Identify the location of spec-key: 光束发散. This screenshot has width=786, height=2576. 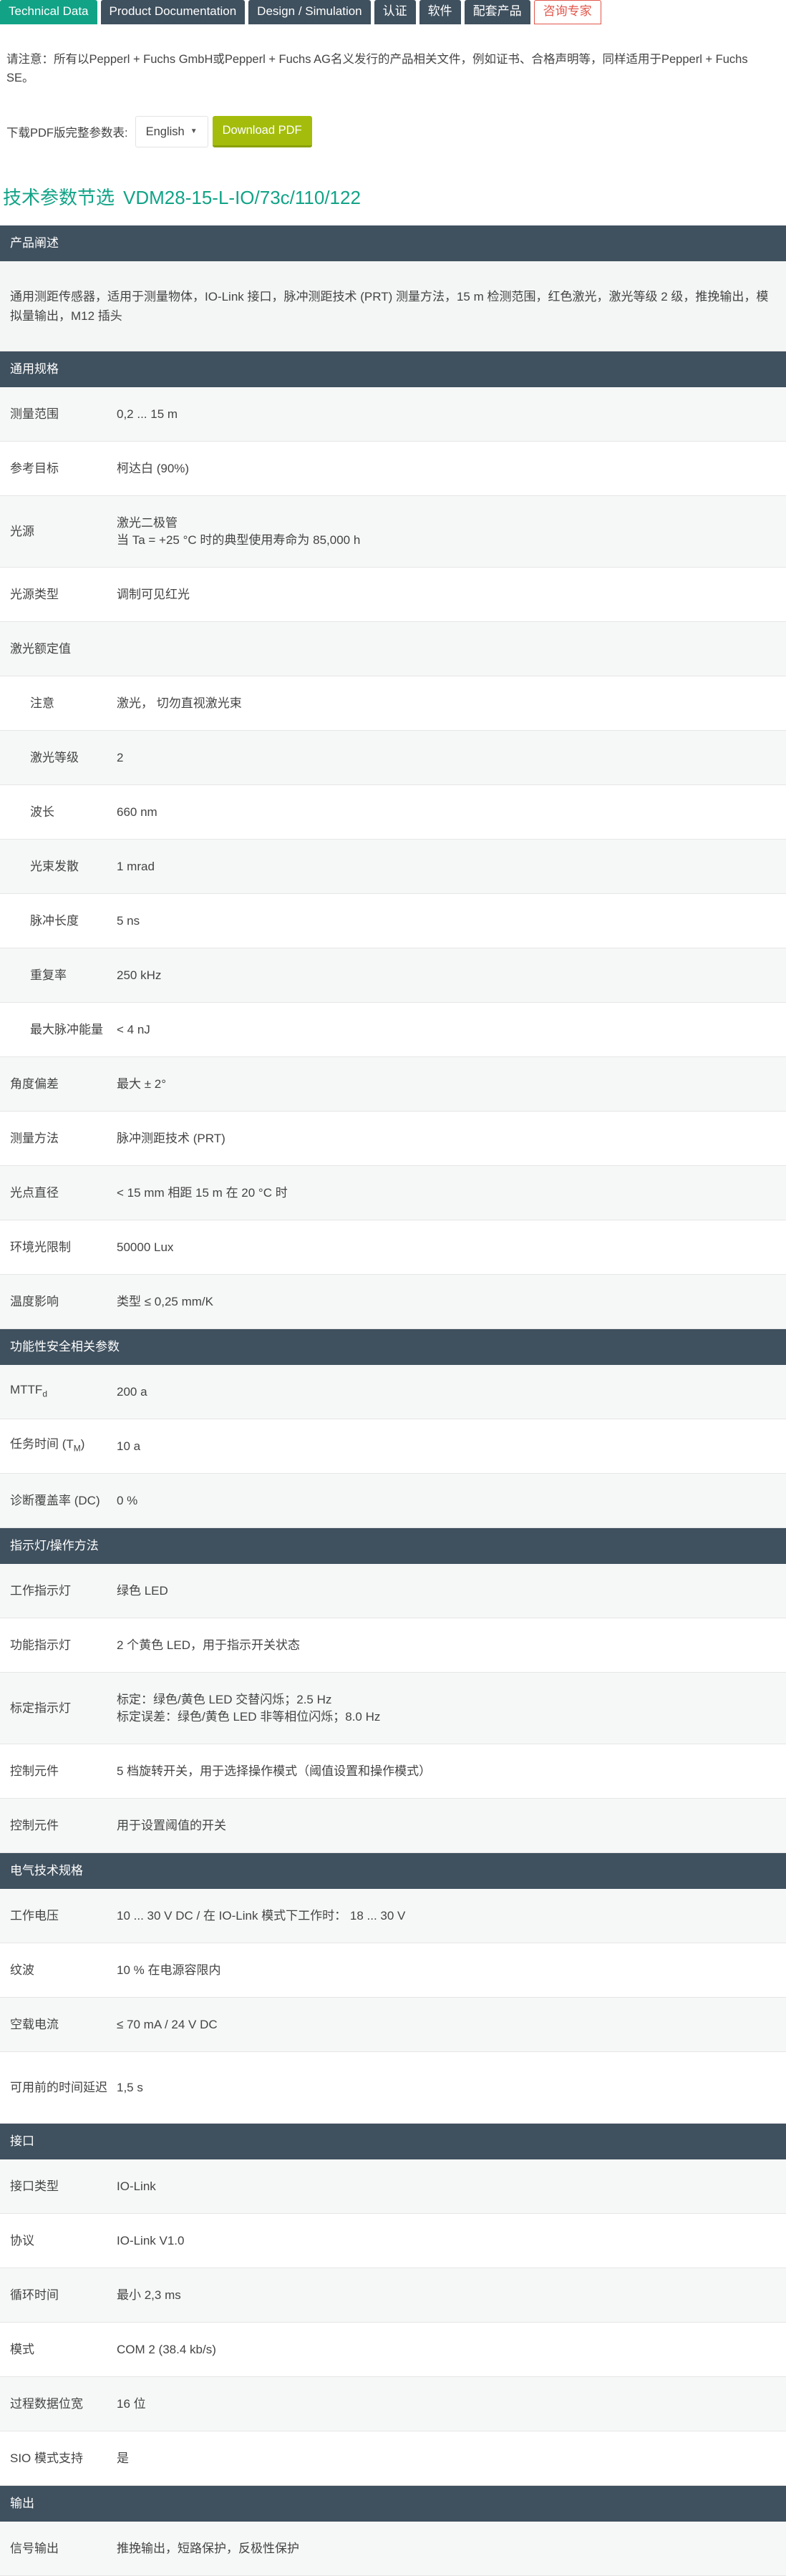
(58, 866).